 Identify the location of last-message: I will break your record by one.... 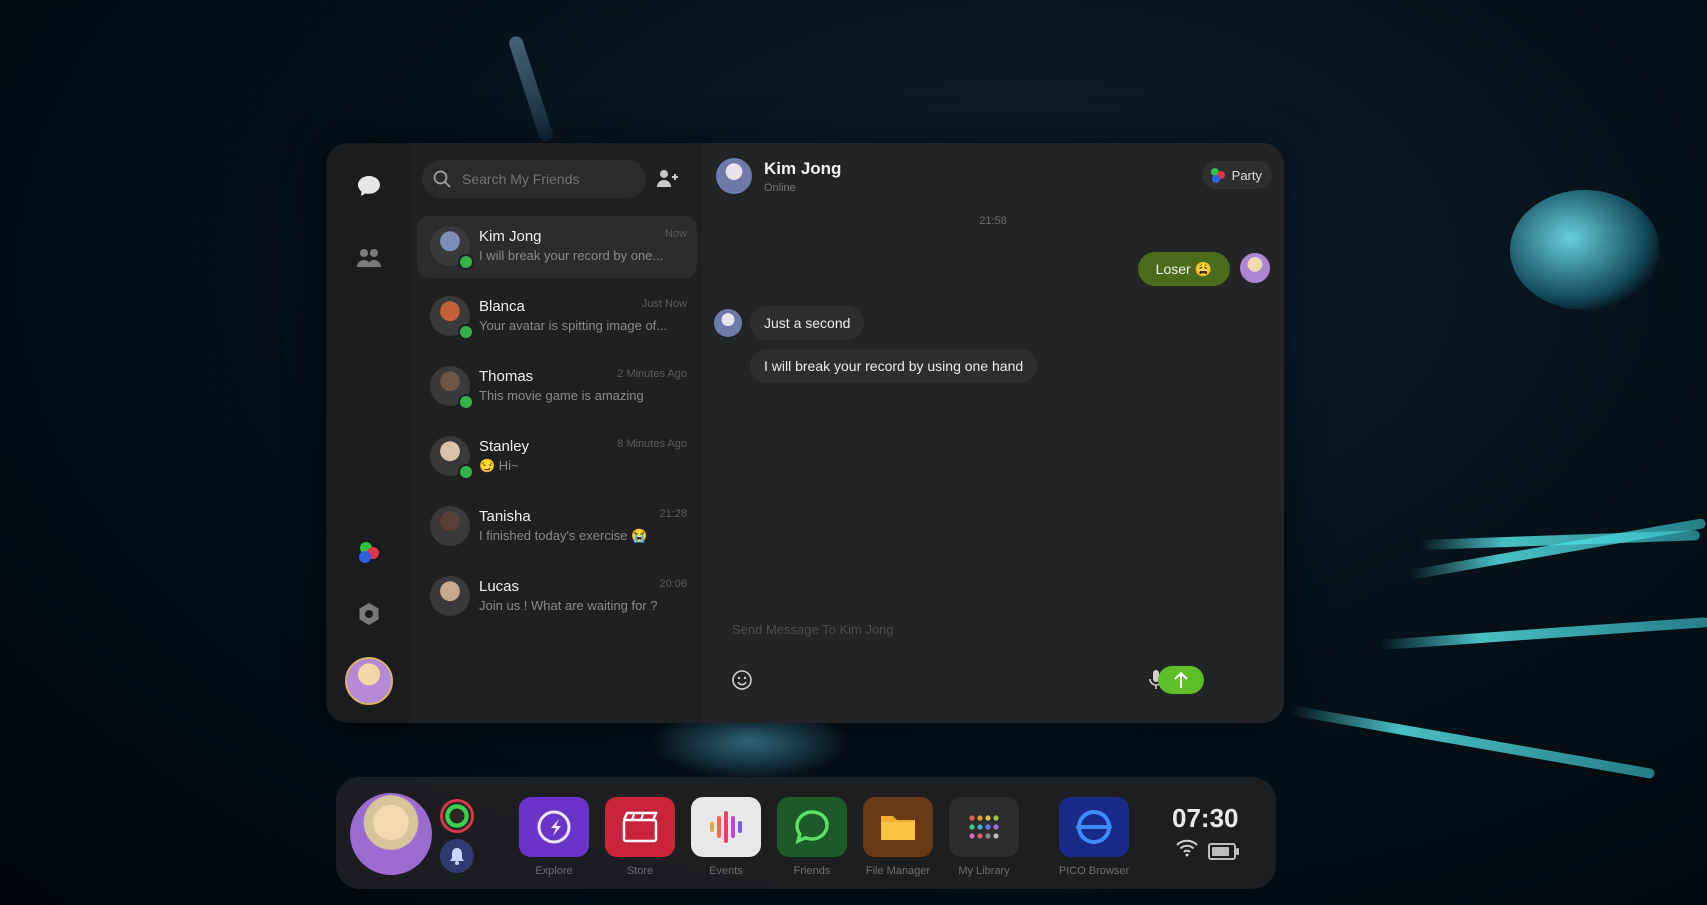
(571, 255).